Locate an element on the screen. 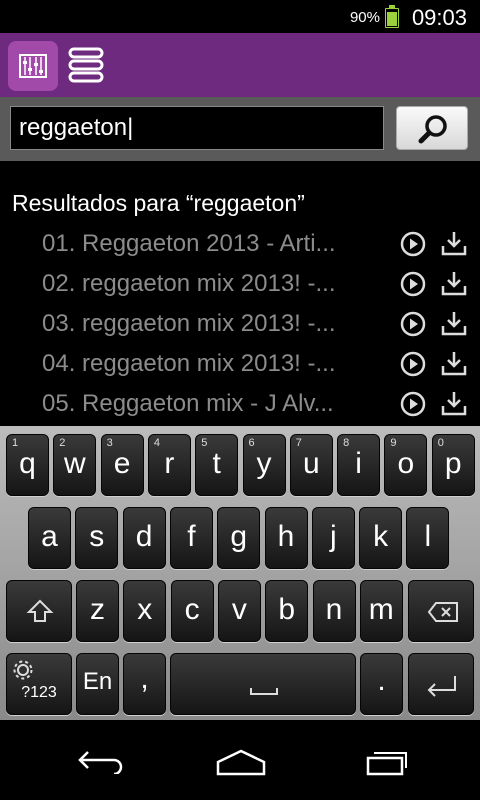 Image resolution: width=480 pixels, height=800 pixels. key-b: b is located at coordinates (287, 611).